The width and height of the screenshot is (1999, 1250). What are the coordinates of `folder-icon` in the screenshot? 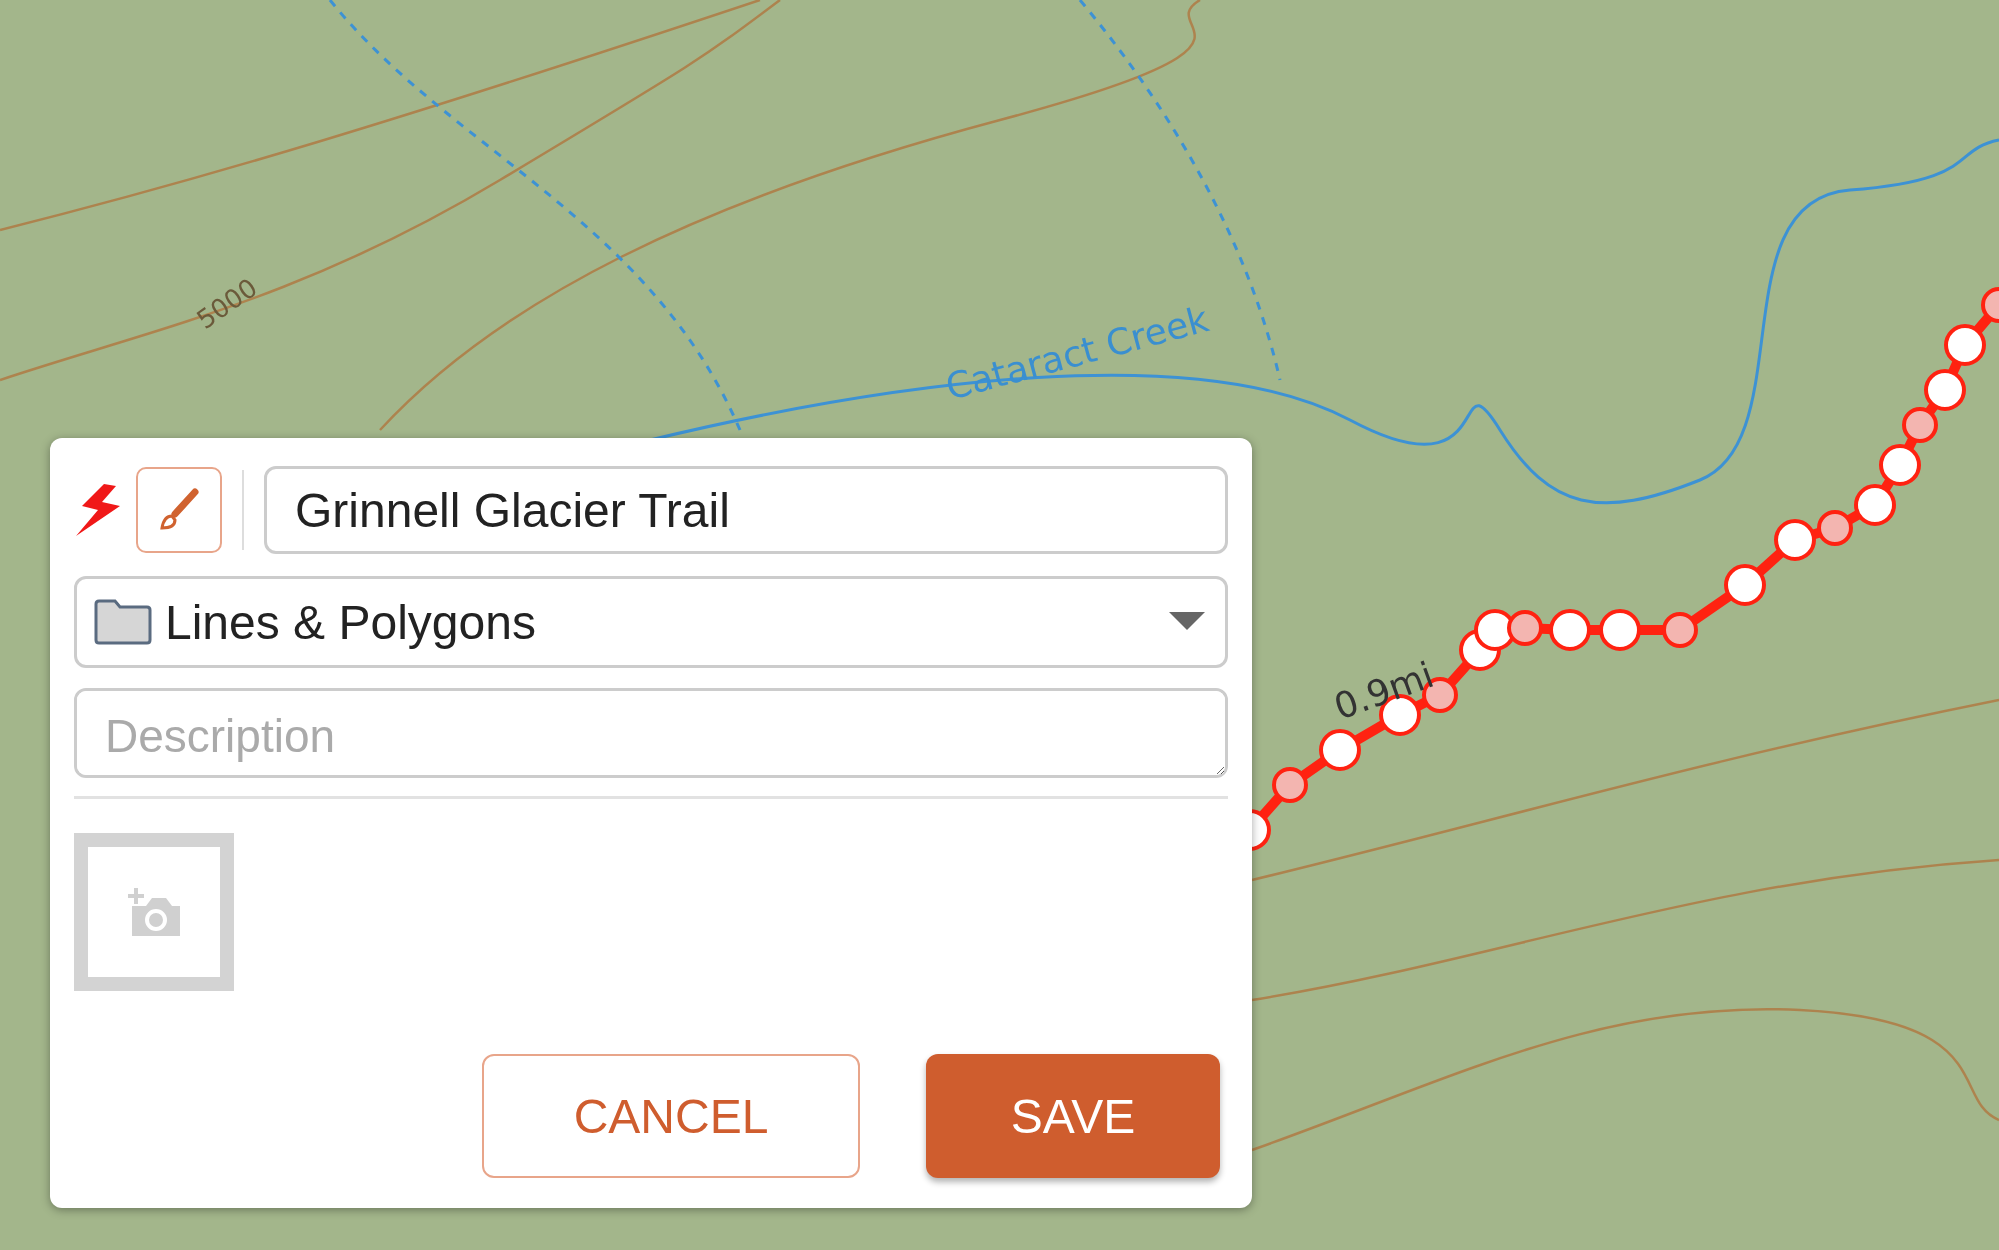 It's located at (123, 622).